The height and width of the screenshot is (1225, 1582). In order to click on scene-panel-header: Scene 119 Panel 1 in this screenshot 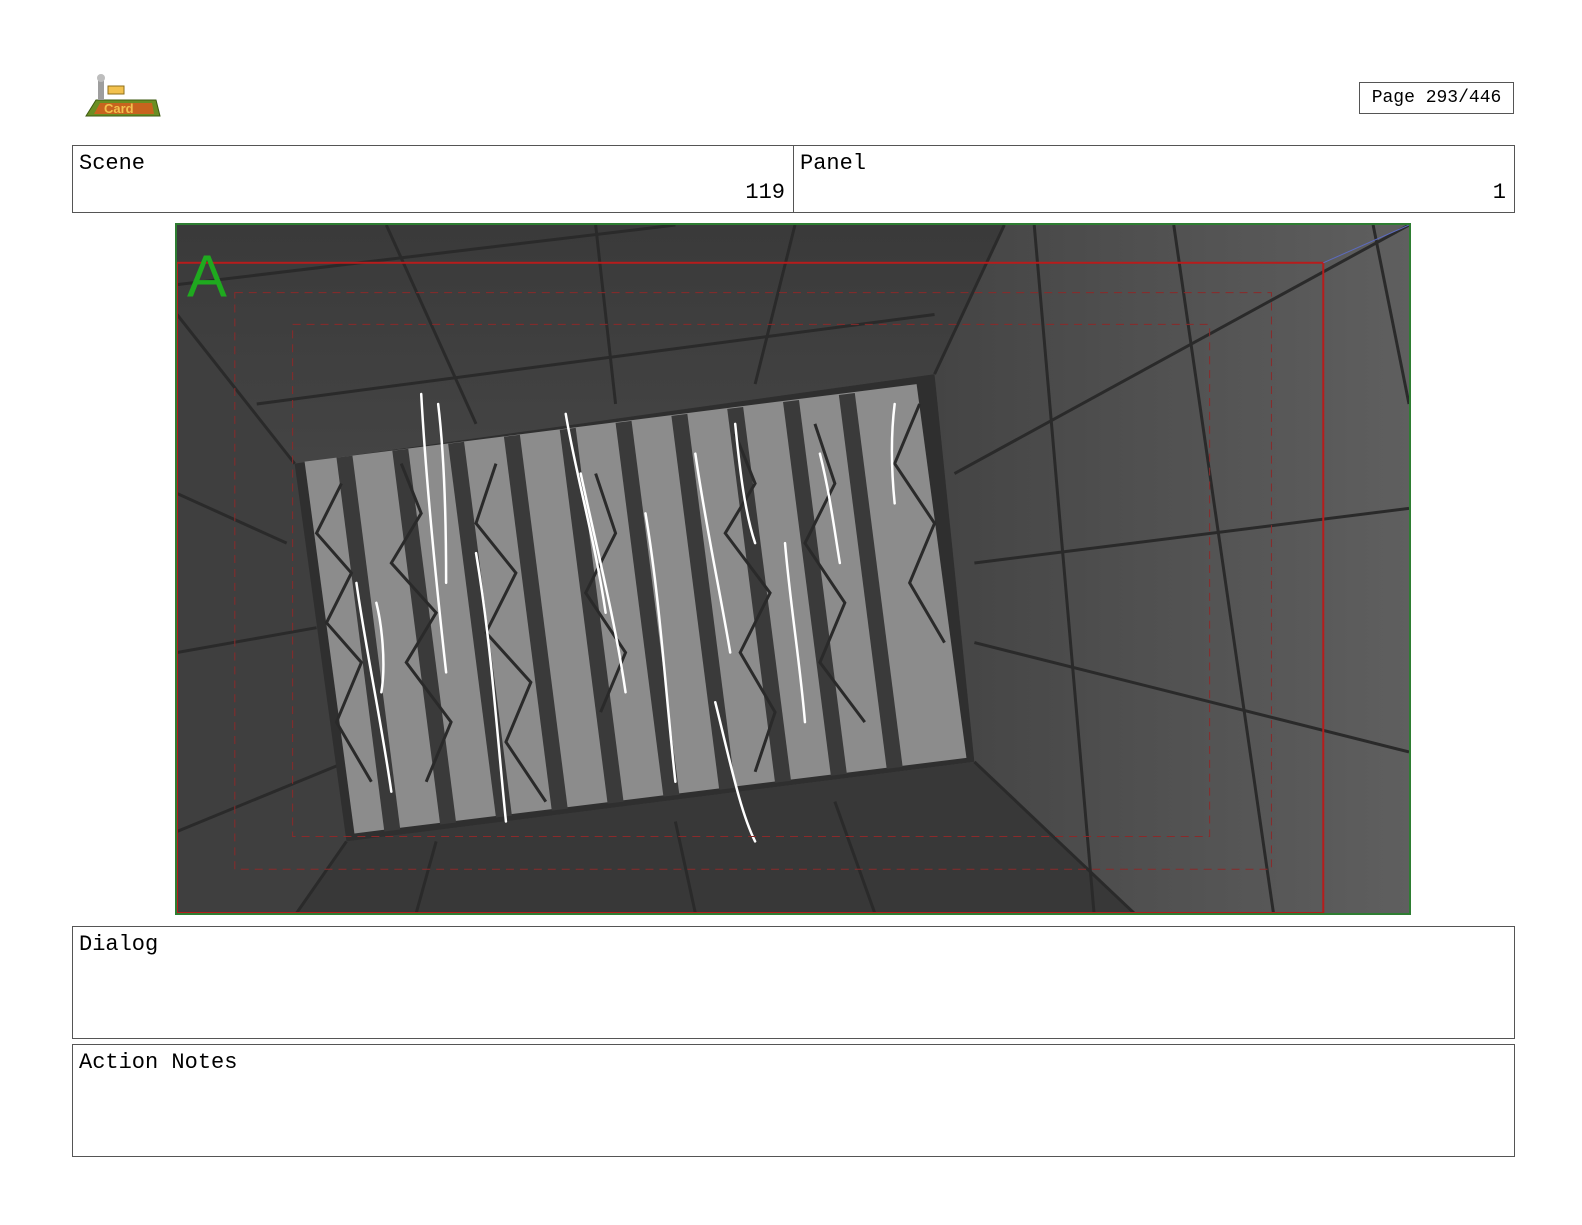, I will do `click(793, 179)`.